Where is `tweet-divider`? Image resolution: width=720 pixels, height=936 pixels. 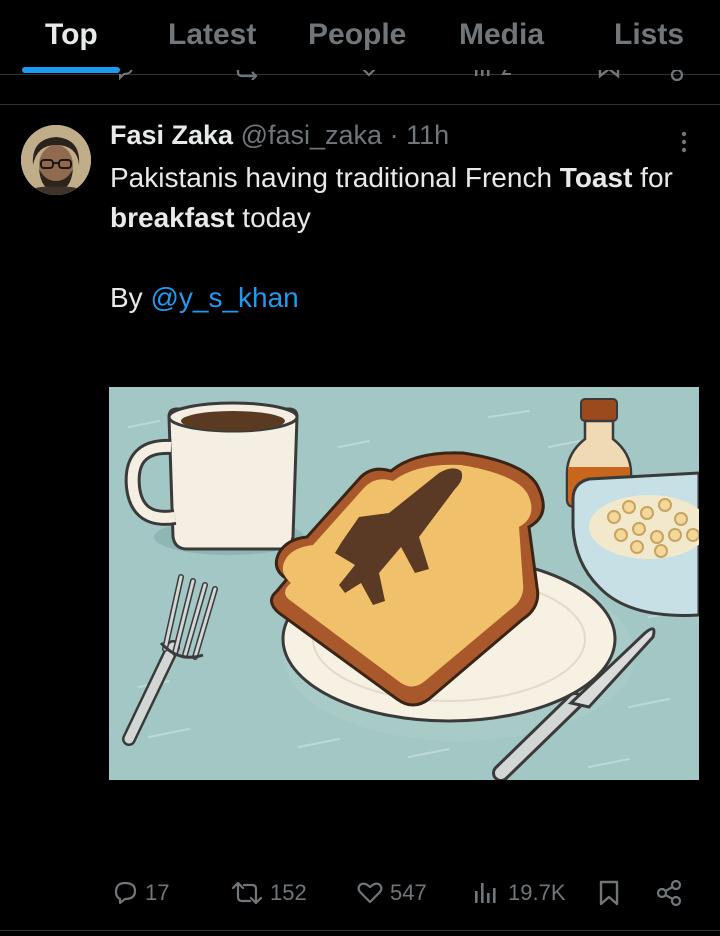
tweet-divider is located at coordinates (360, 930).